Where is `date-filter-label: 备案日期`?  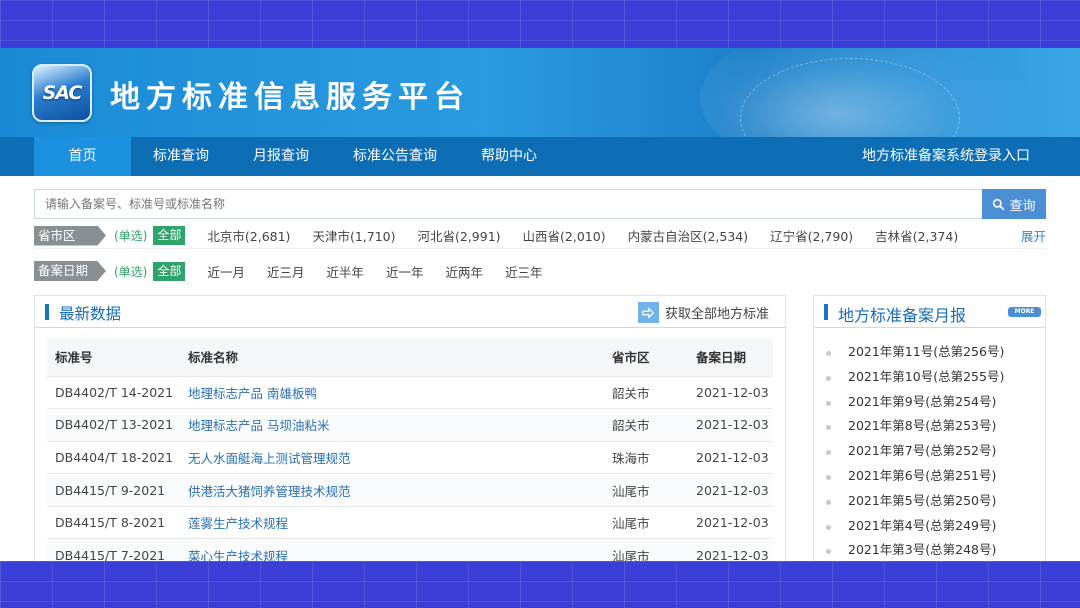
date-filter-label: 备案日期 is located at coordinates (70, 271).